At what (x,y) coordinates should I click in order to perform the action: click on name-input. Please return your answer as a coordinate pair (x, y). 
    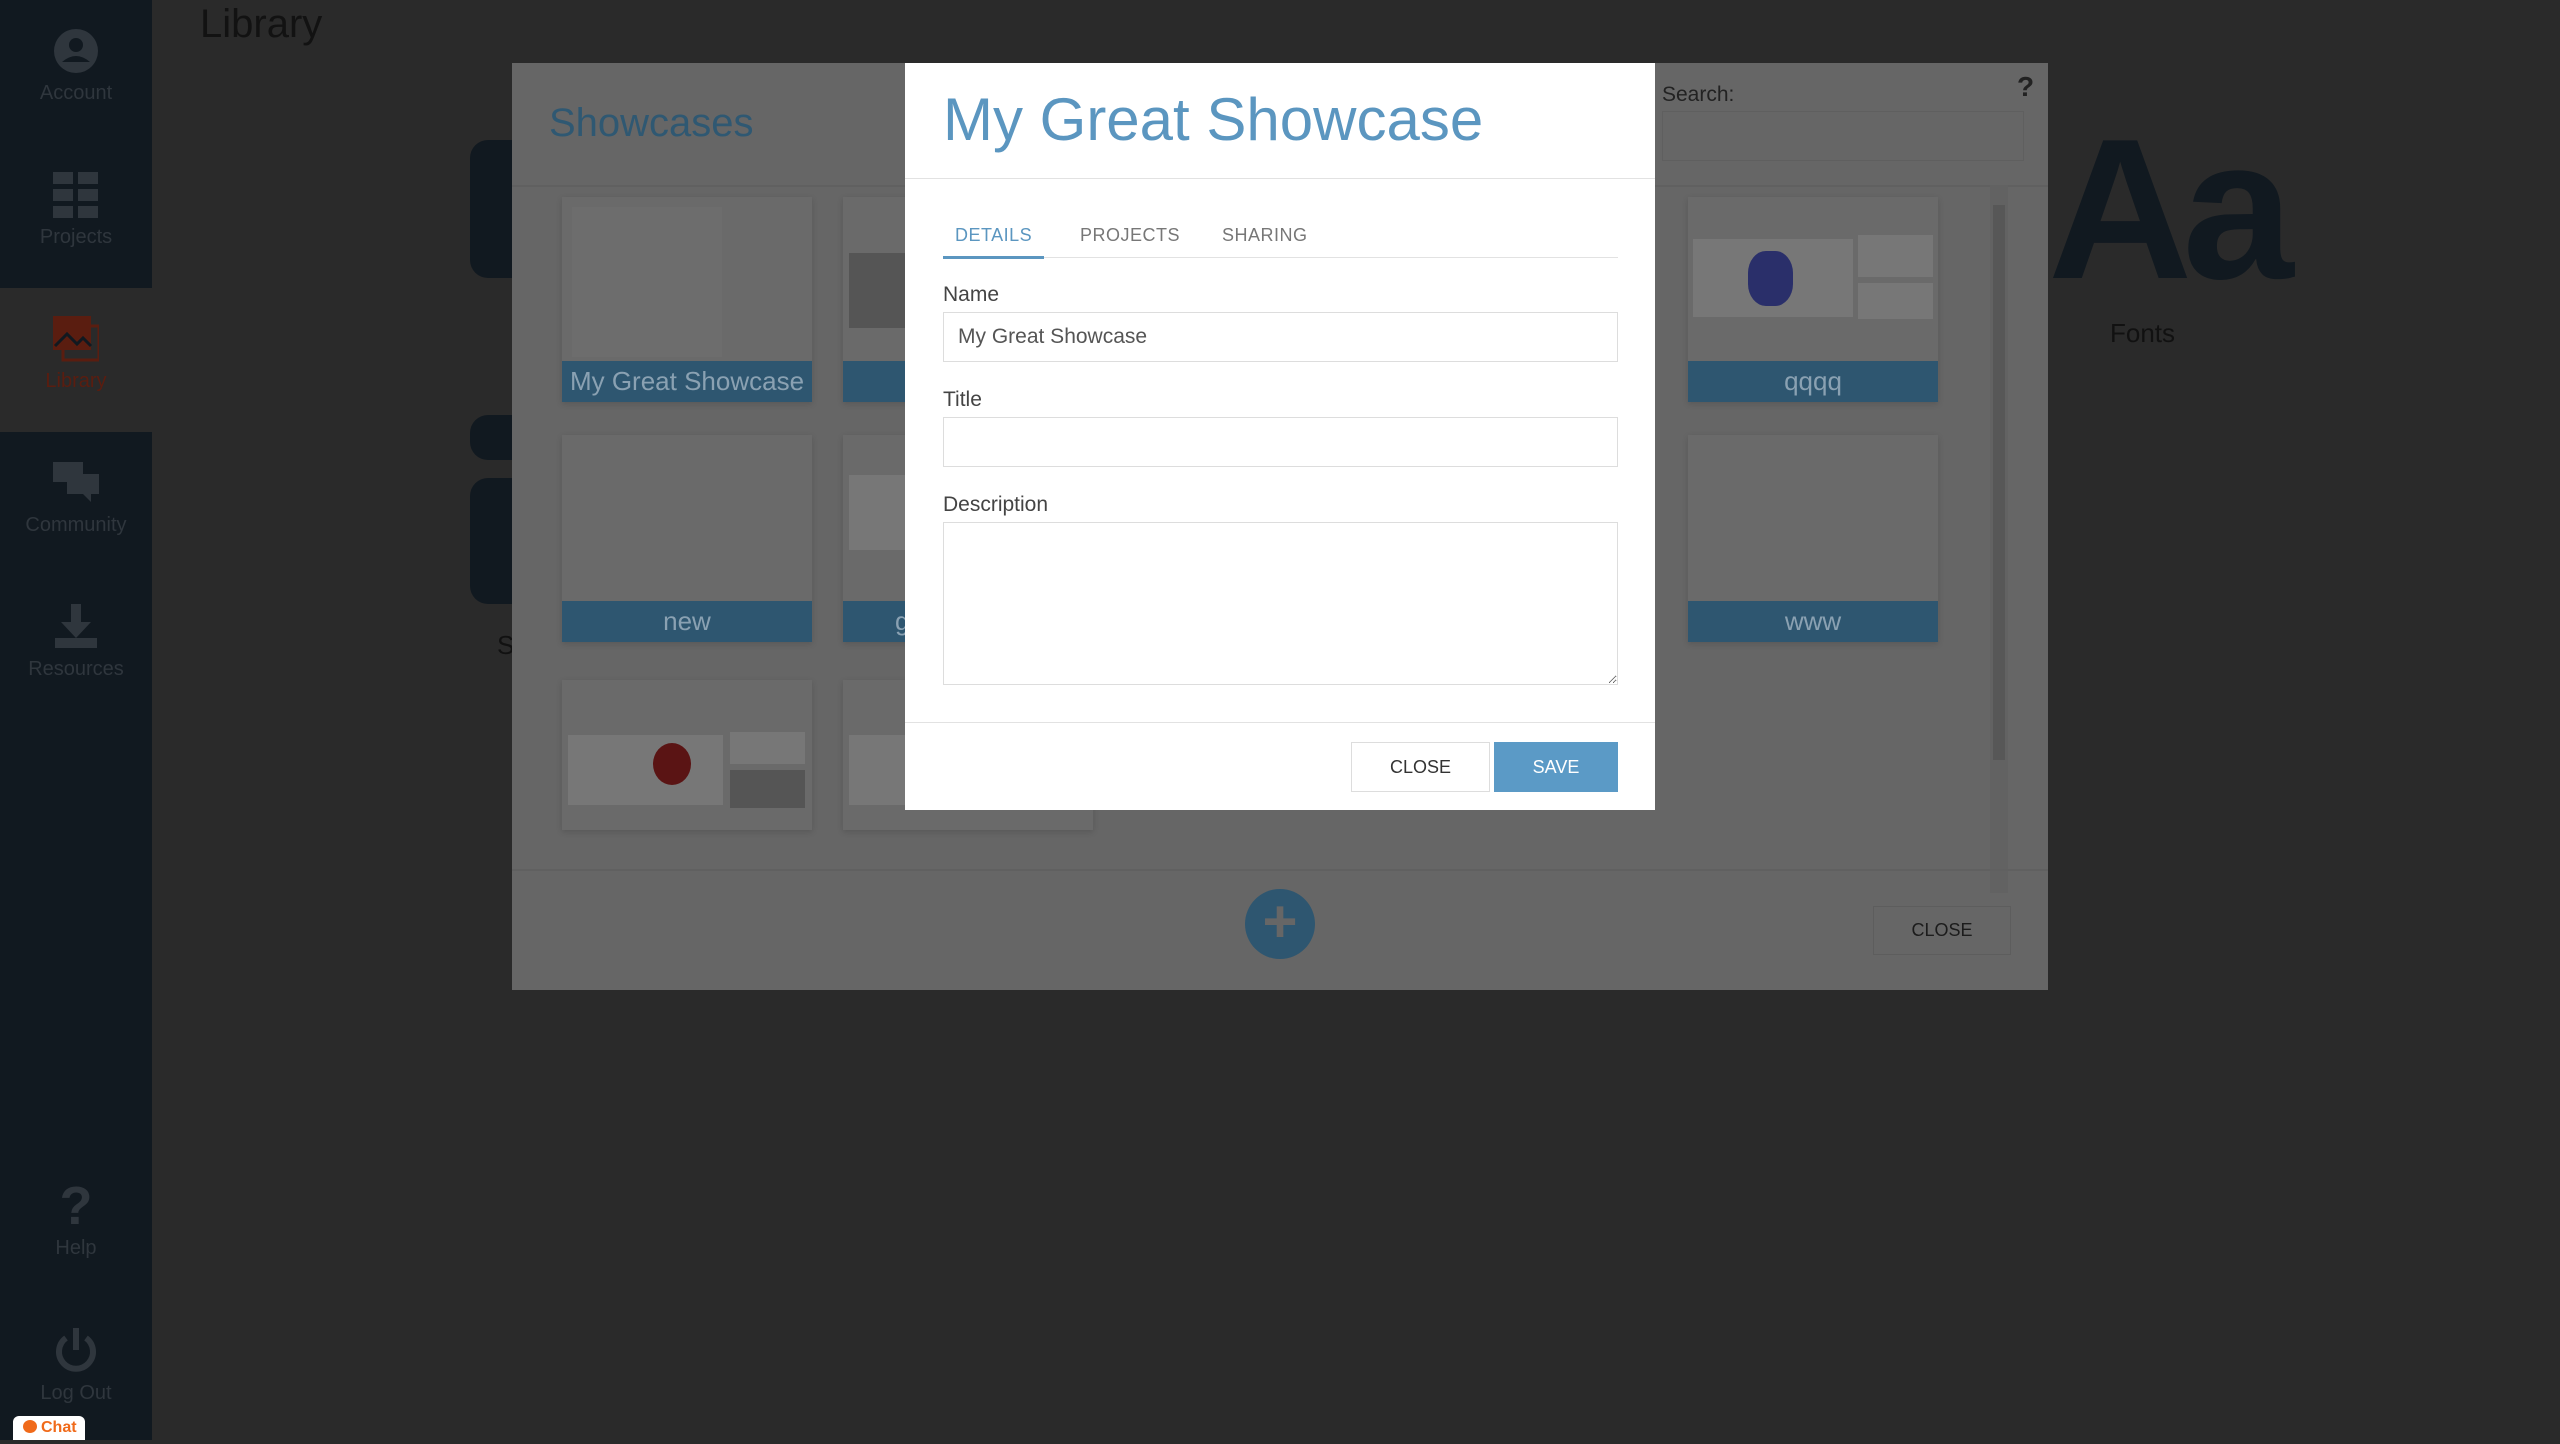
    Looking at the image, I should click on (1280, 337).